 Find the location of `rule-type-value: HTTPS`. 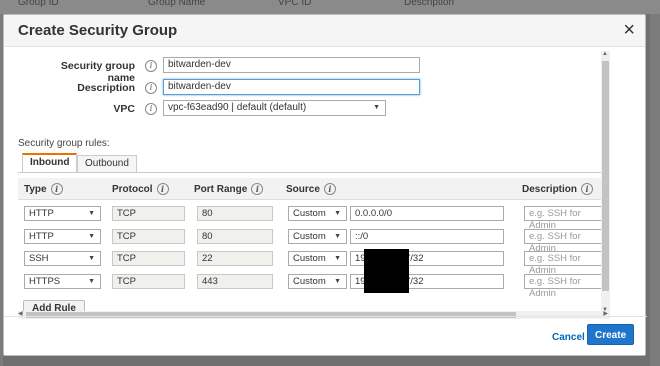

rule-type-value: HTTPS is located at coordinates (45, 281).